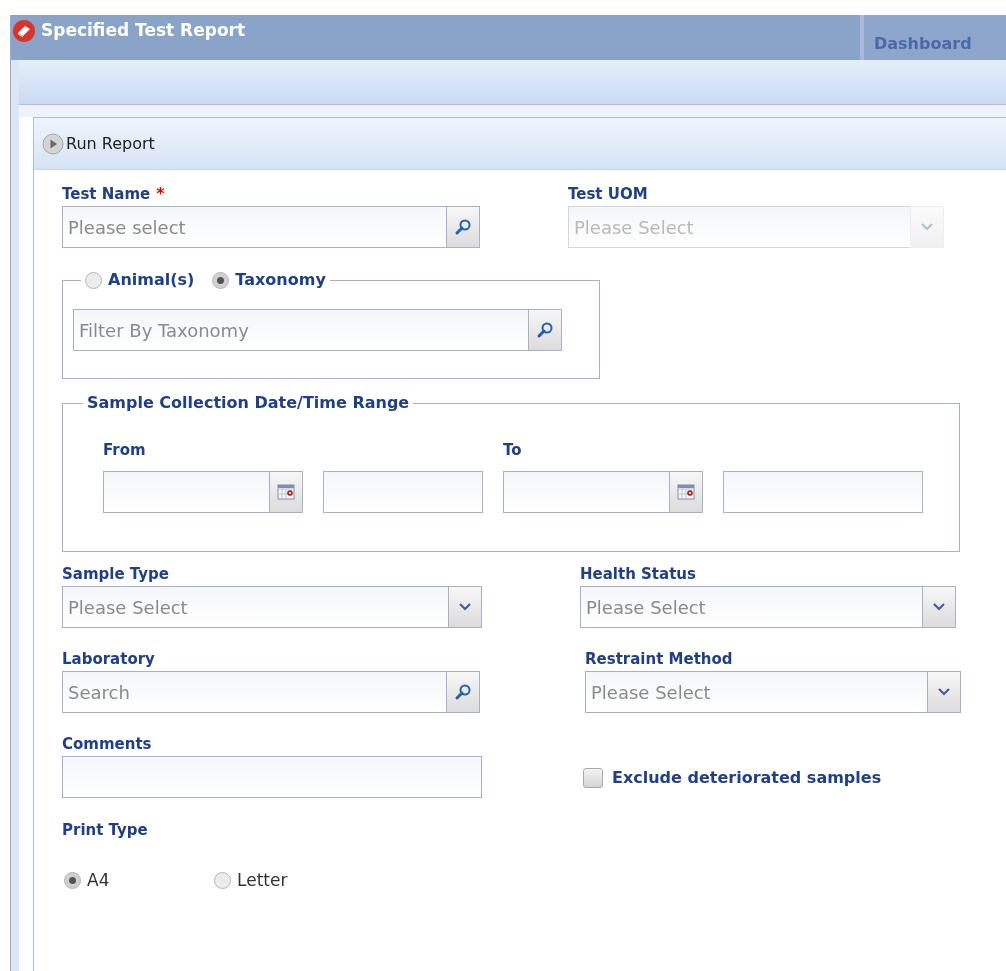 The width and height of the screenshot is (1006, 971). Describe the element at coordinates (248, 403) in the screenshot. I see `group-title: Sample Collection Date/Time Range` at that location.